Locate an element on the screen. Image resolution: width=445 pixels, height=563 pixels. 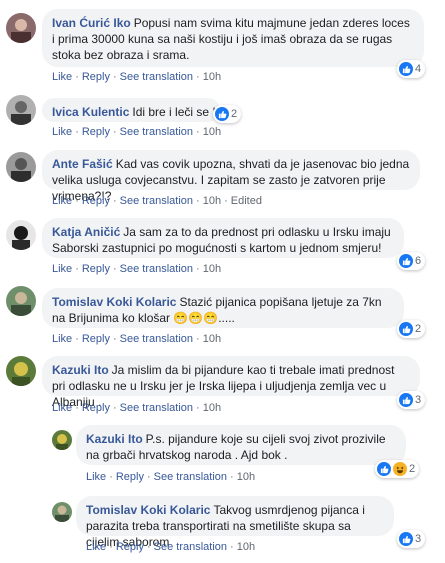
reaction-count: 6 is located at coordinates (418, 261).